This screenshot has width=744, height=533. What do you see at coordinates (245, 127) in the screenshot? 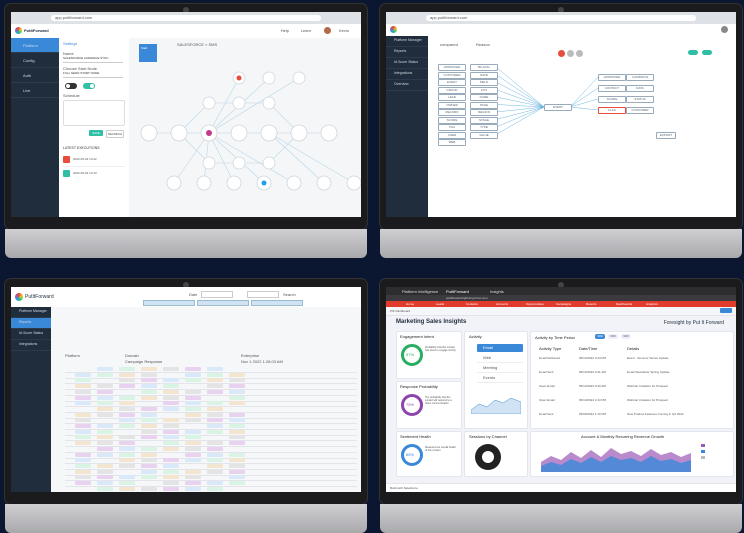
I see `flow-canvas: Start SALESFORCE > SMS` at bounding box center [245, 127].